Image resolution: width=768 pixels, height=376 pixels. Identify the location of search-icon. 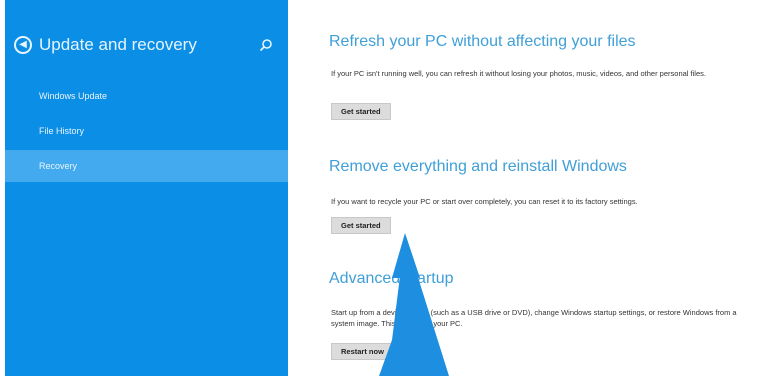
(266, 45).